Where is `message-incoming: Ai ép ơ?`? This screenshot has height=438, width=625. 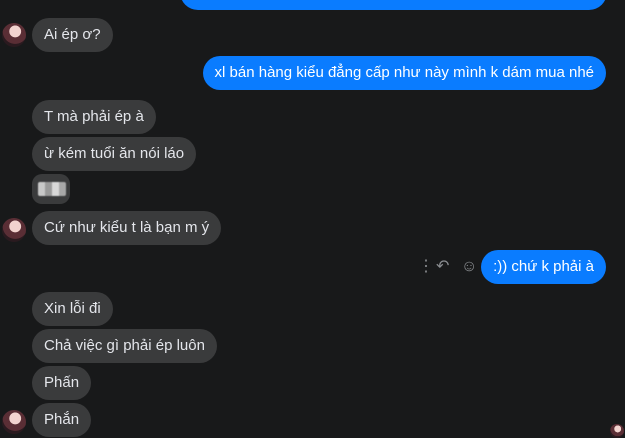
message-incoming: Ai ép ơ? is located at coordinates (72, 35).